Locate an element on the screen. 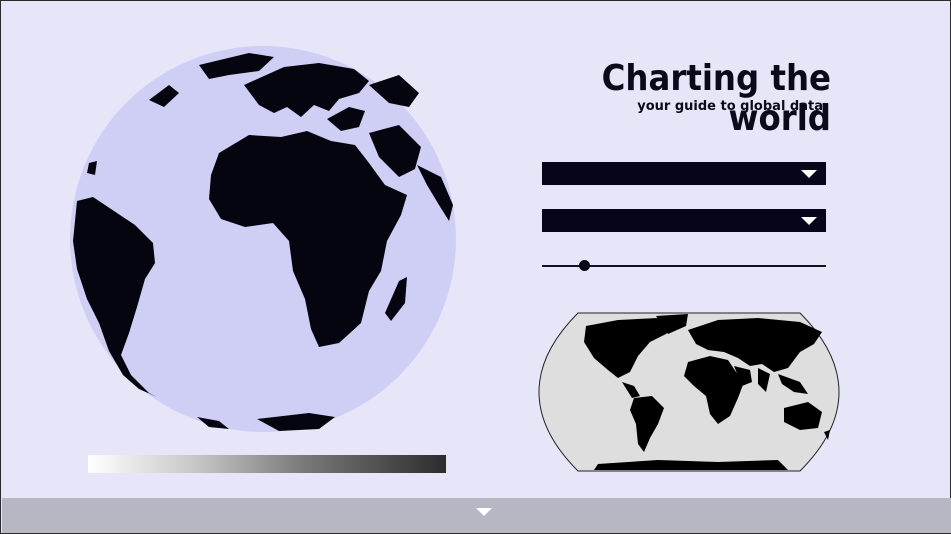 The height and width of the screenshot is (534, 951). bottom-panel-toggle is located at coordinates (476, 515).